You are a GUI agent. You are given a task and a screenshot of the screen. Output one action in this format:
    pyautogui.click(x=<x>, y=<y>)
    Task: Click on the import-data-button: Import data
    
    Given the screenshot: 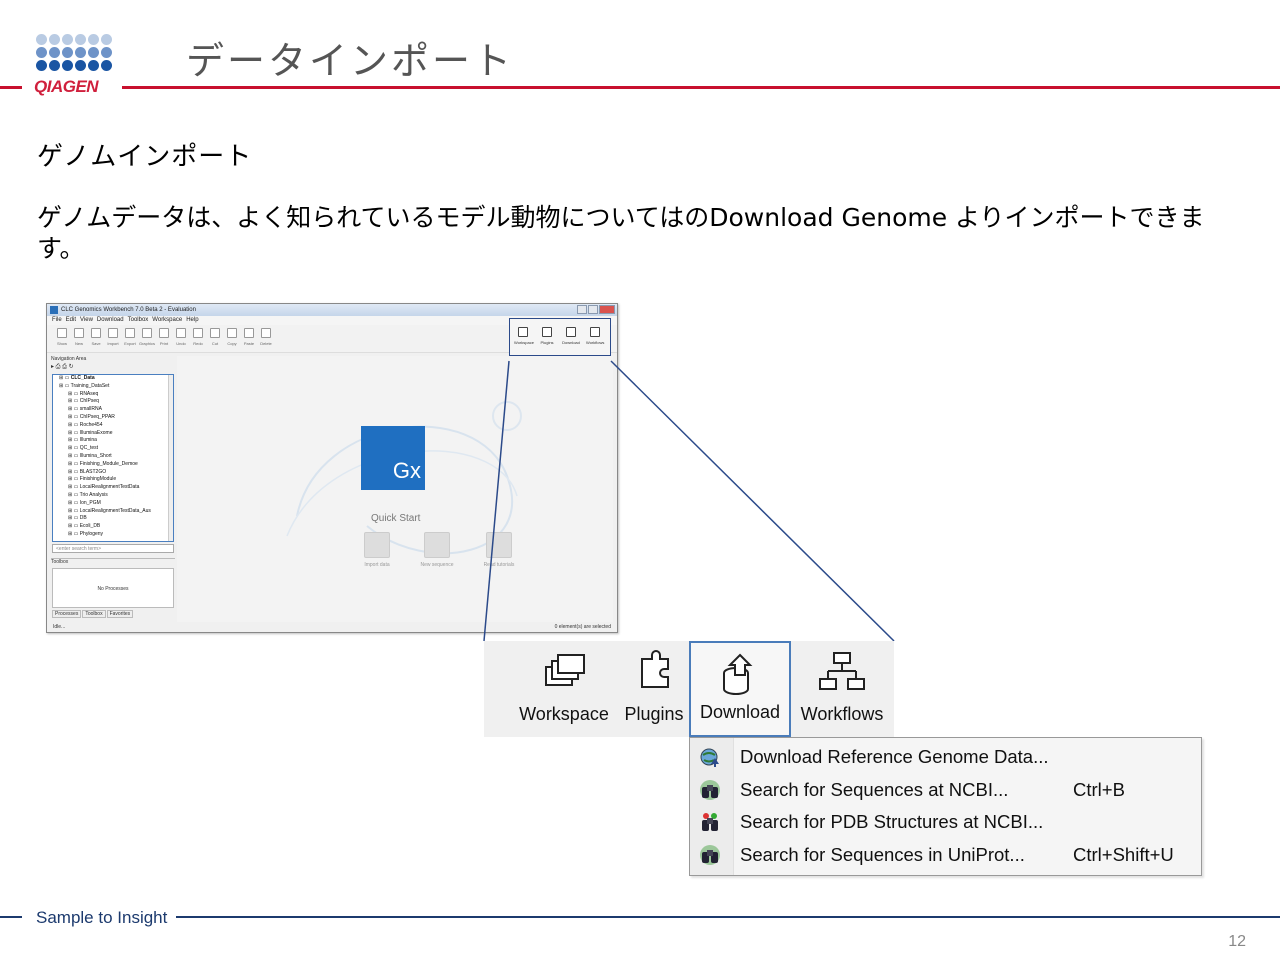 What is the action you would take?
    pyautogui.click(x=377, y=550)
    